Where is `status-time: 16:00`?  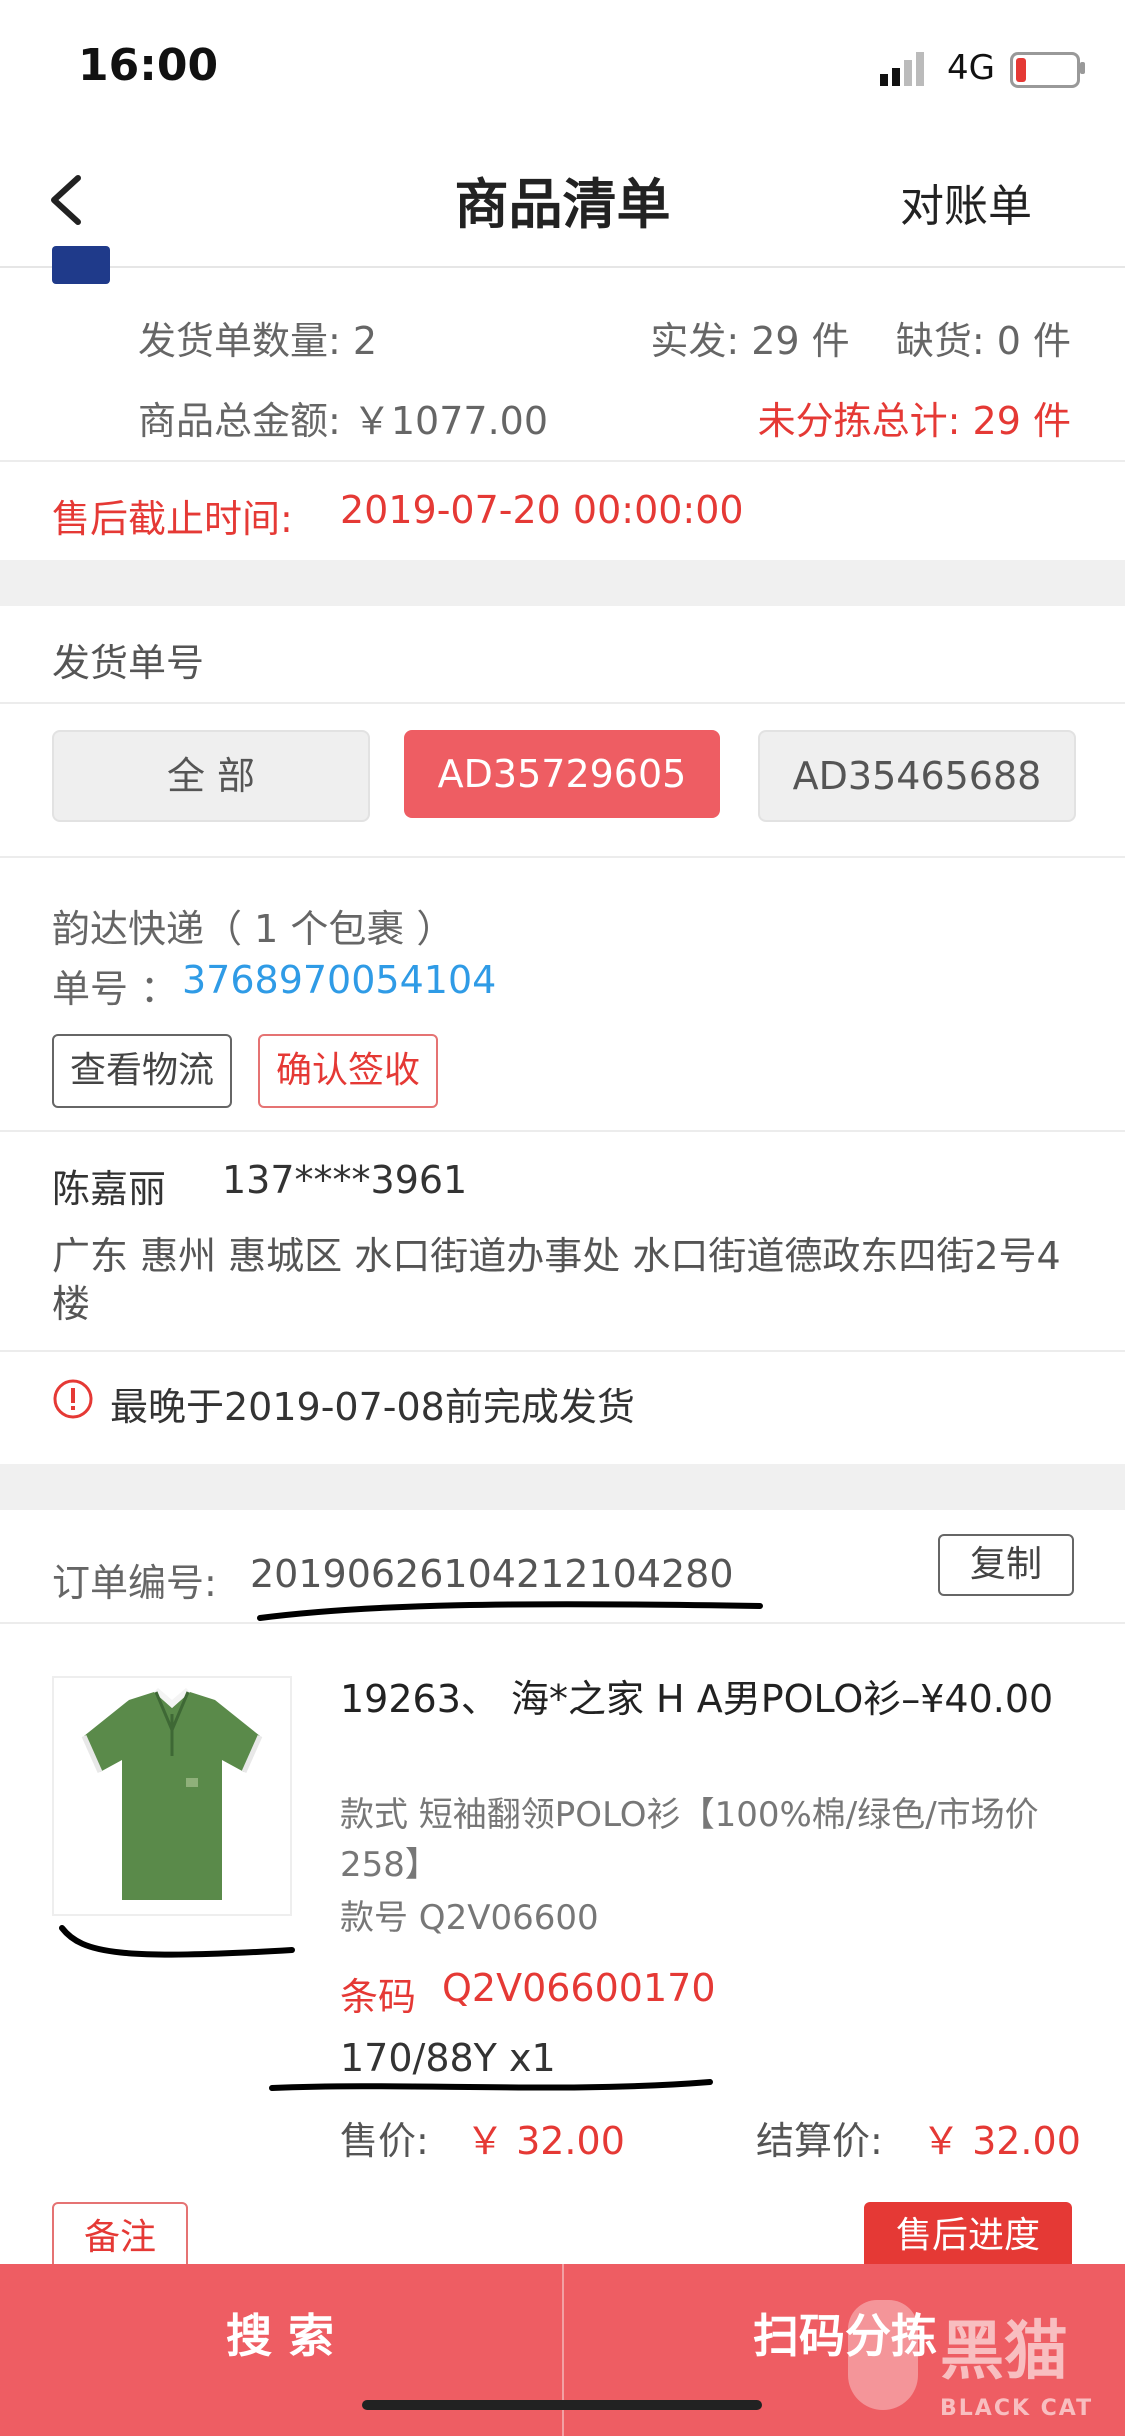
status-time: 16:00 is located at coordinates (148, 65).